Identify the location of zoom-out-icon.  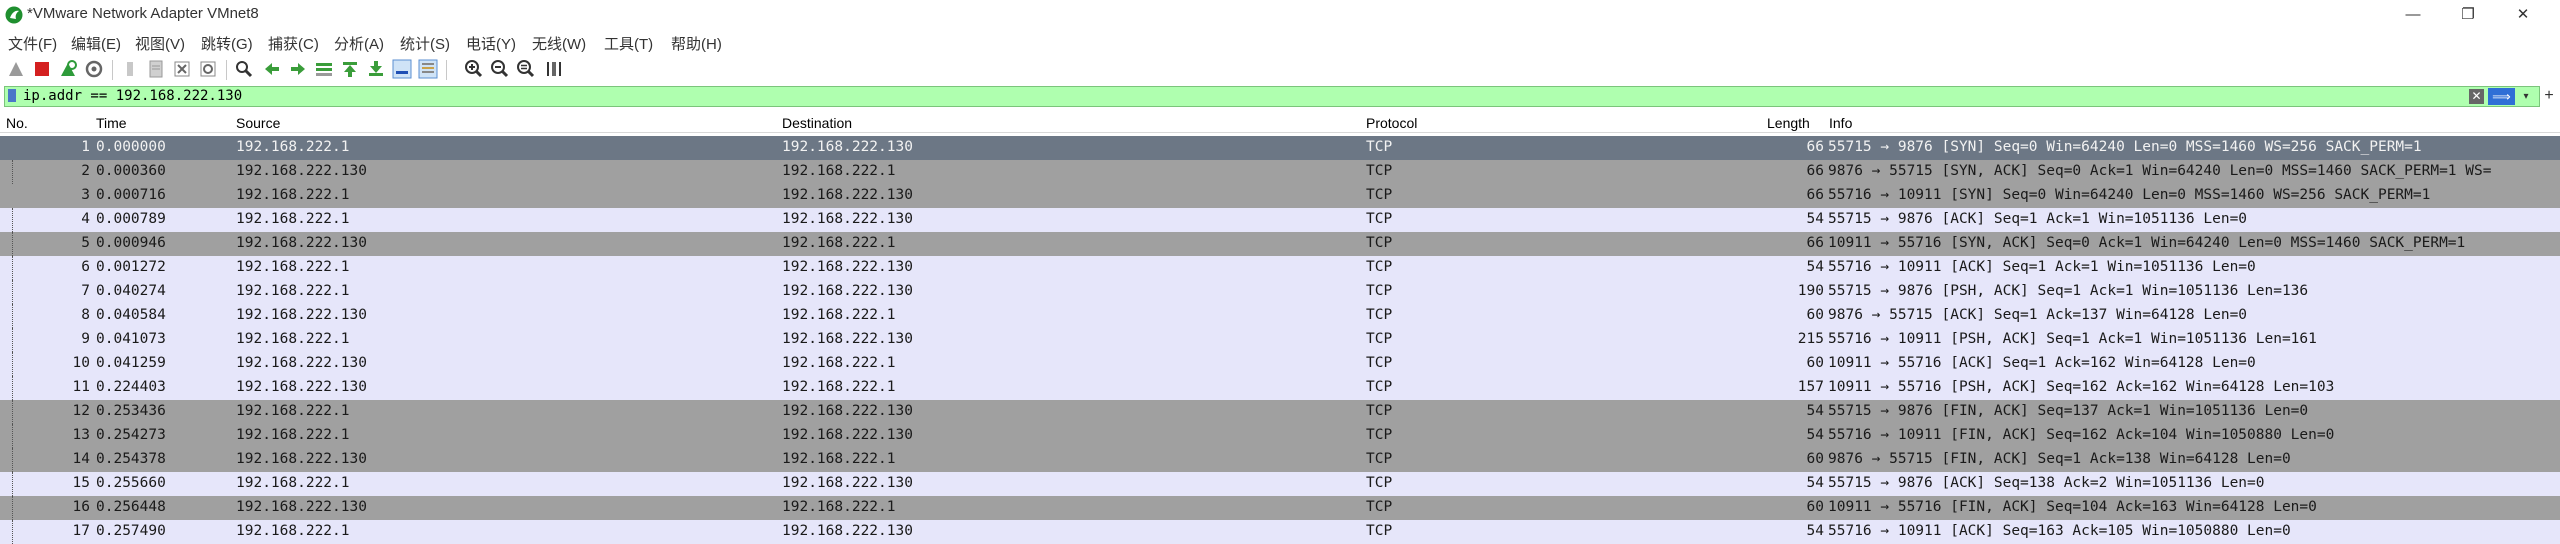
(500, 69).